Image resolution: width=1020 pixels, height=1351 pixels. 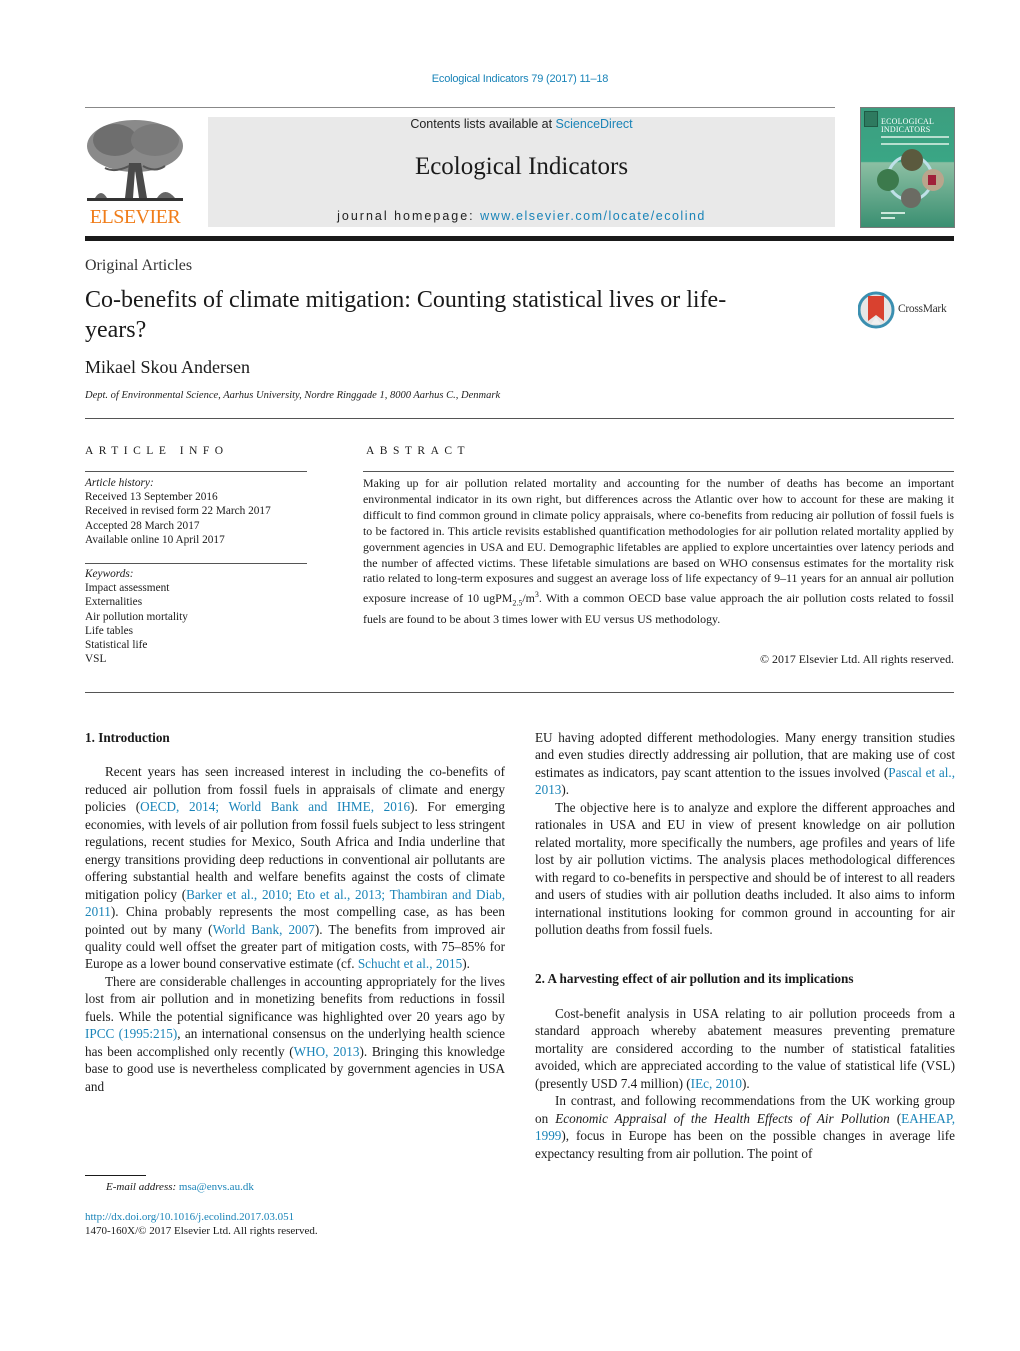 I want to click on history-item: Received in revised form 22 March 2017, so click(x=178, y=511).